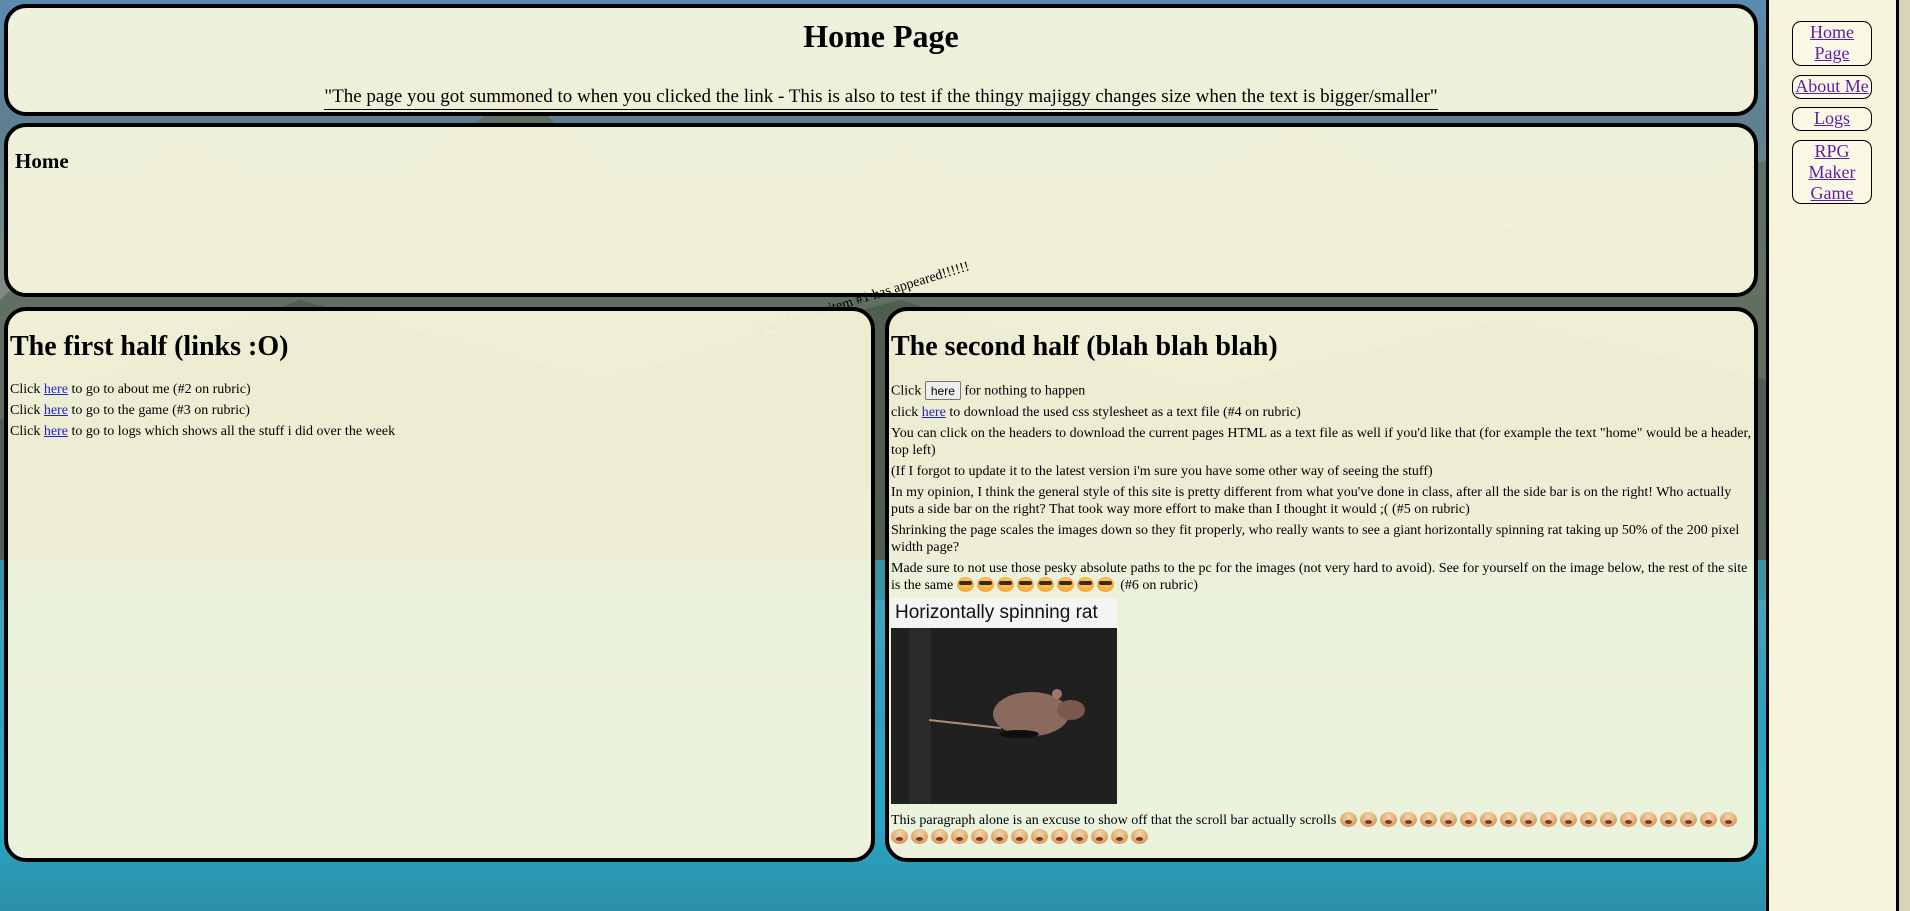  Describe the element at coordinates (1832, 87) in the screenshot. I see `sidebar-item-about-me: About Me` at that location.